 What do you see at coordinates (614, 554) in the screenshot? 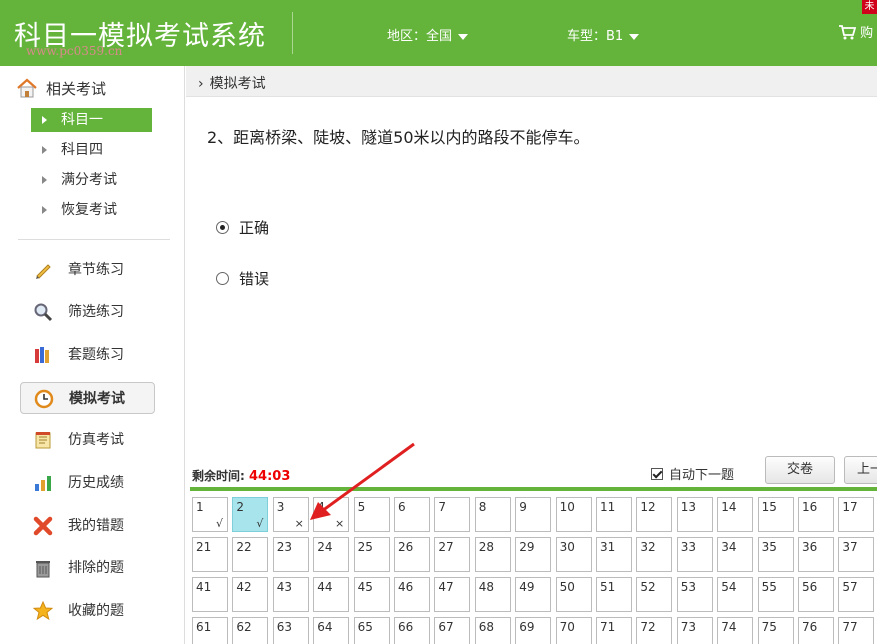
I see `question-cell: 31` at bounding box center [614, 554].